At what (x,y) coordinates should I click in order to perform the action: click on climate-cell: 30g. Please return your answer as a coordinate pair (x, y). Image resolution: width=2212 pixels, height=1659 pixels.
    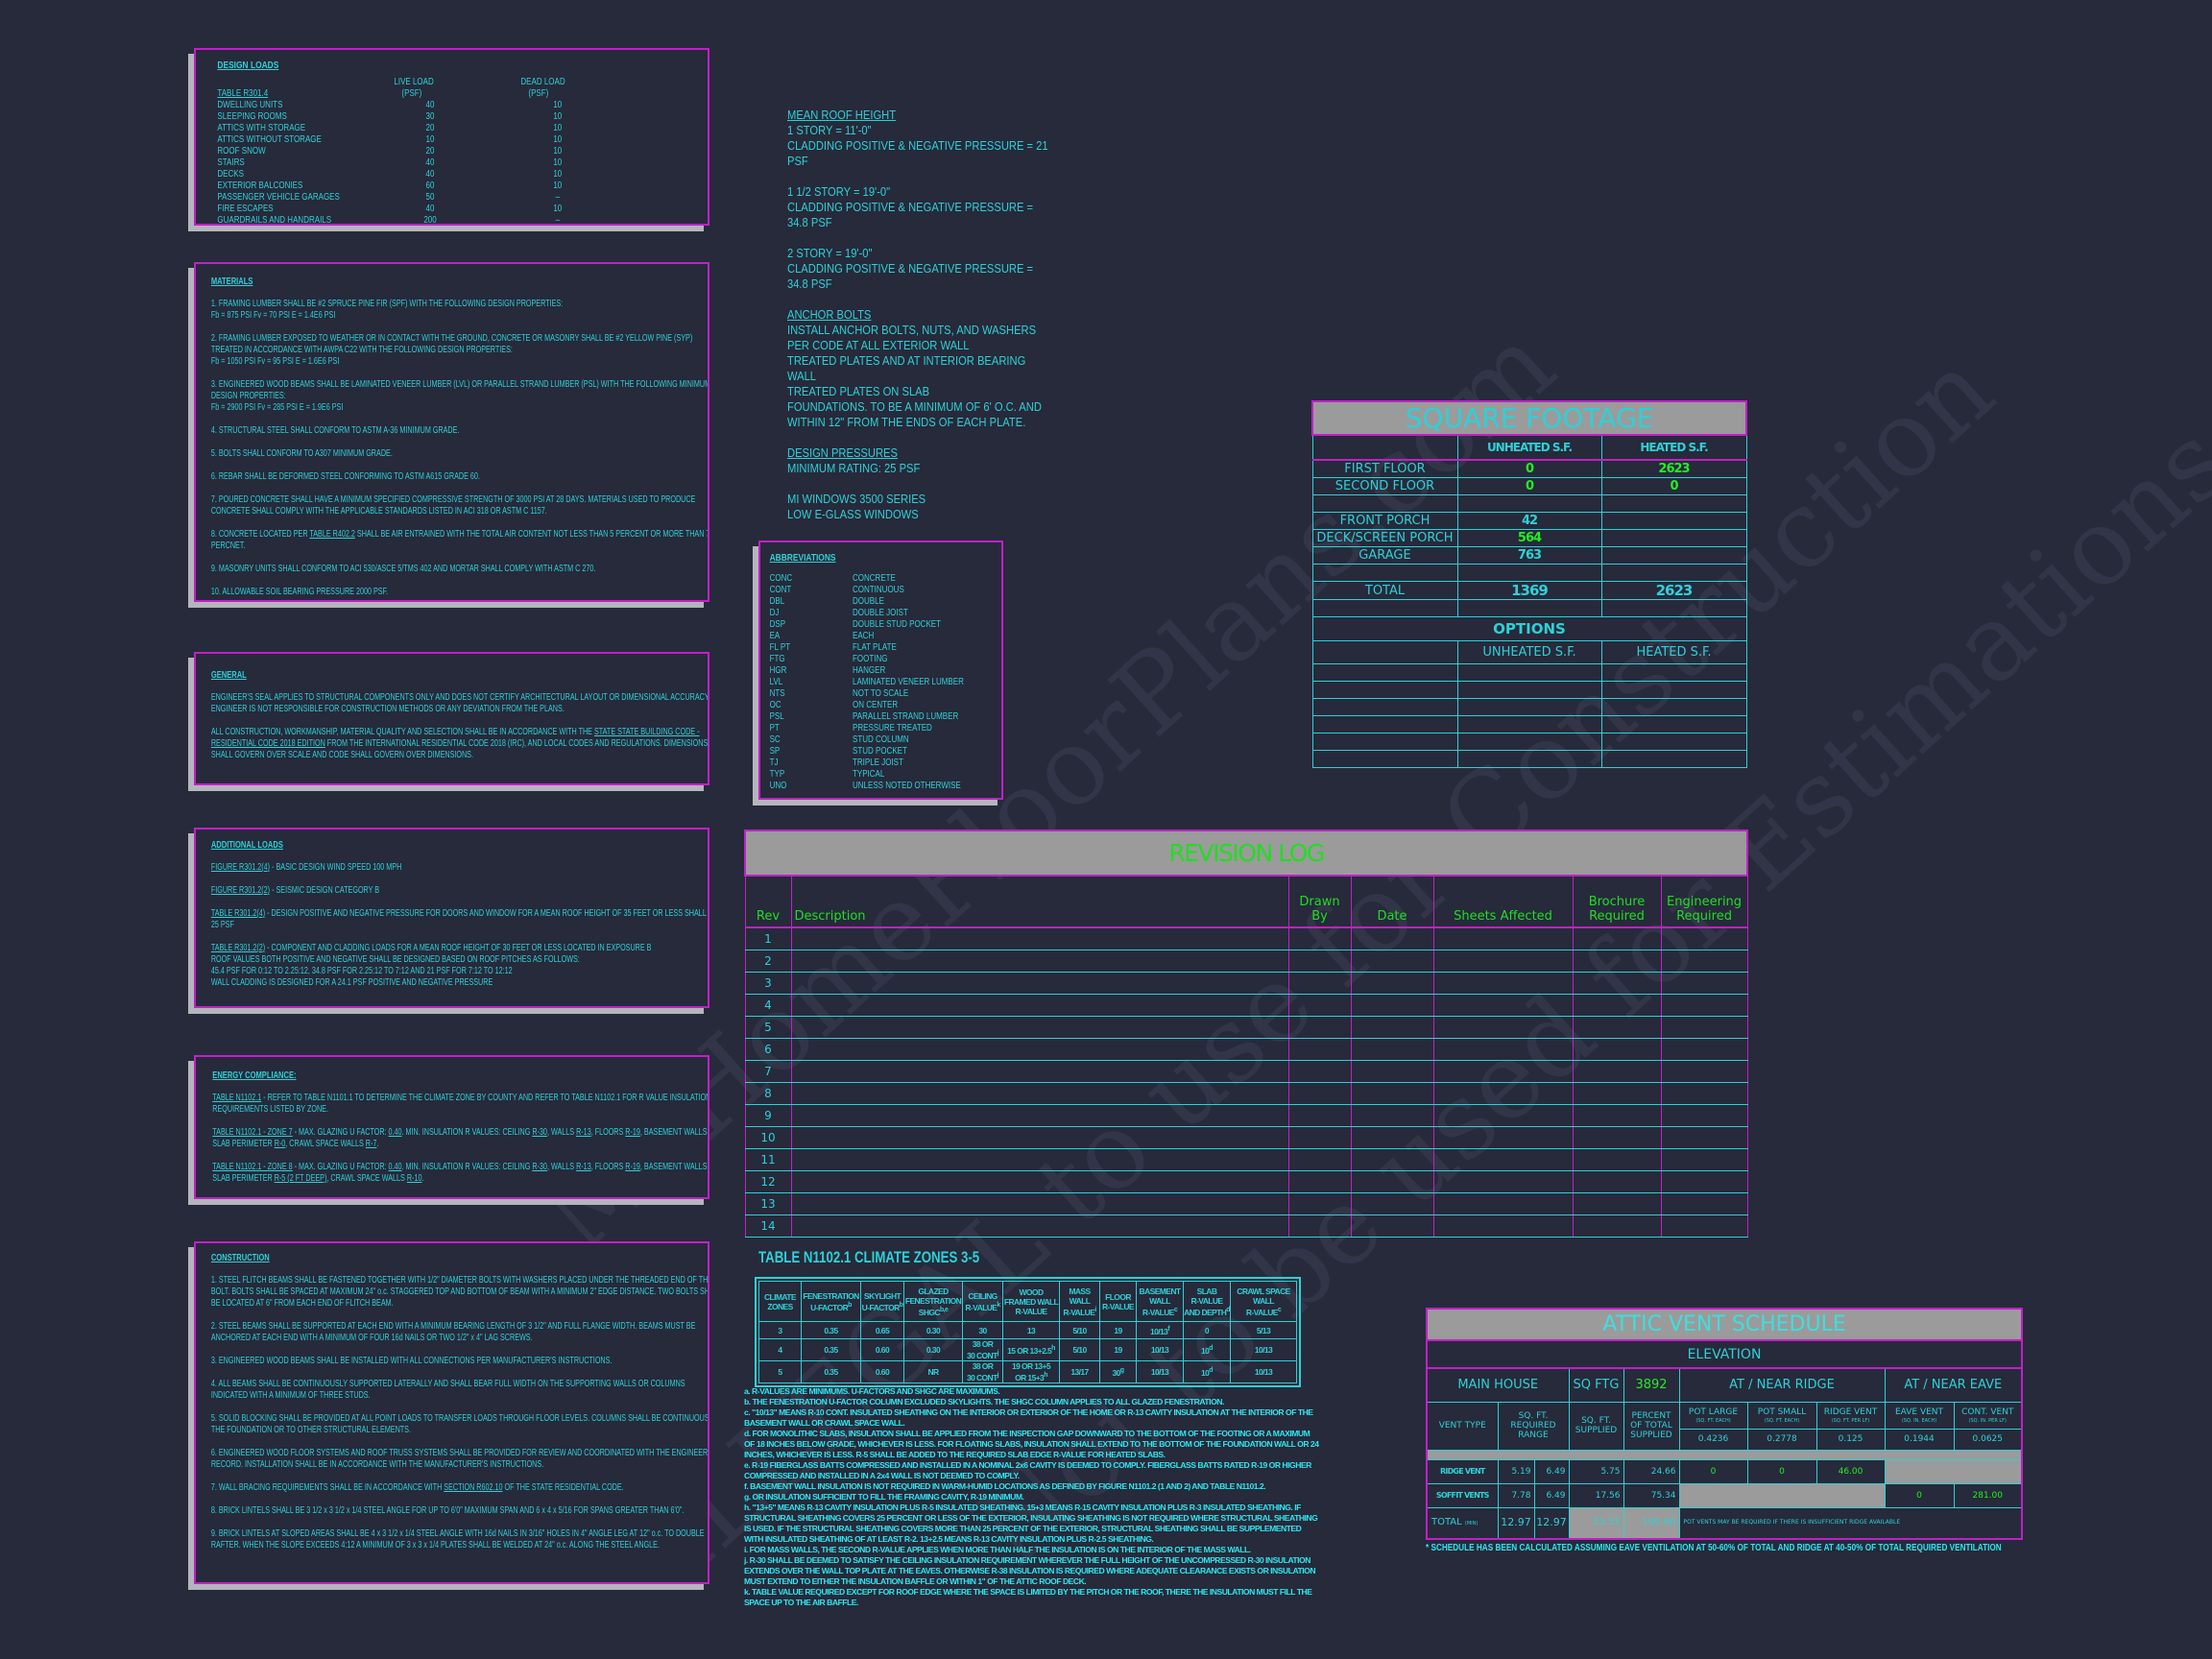
    Looking at the image, I should click on (1118, 1371).